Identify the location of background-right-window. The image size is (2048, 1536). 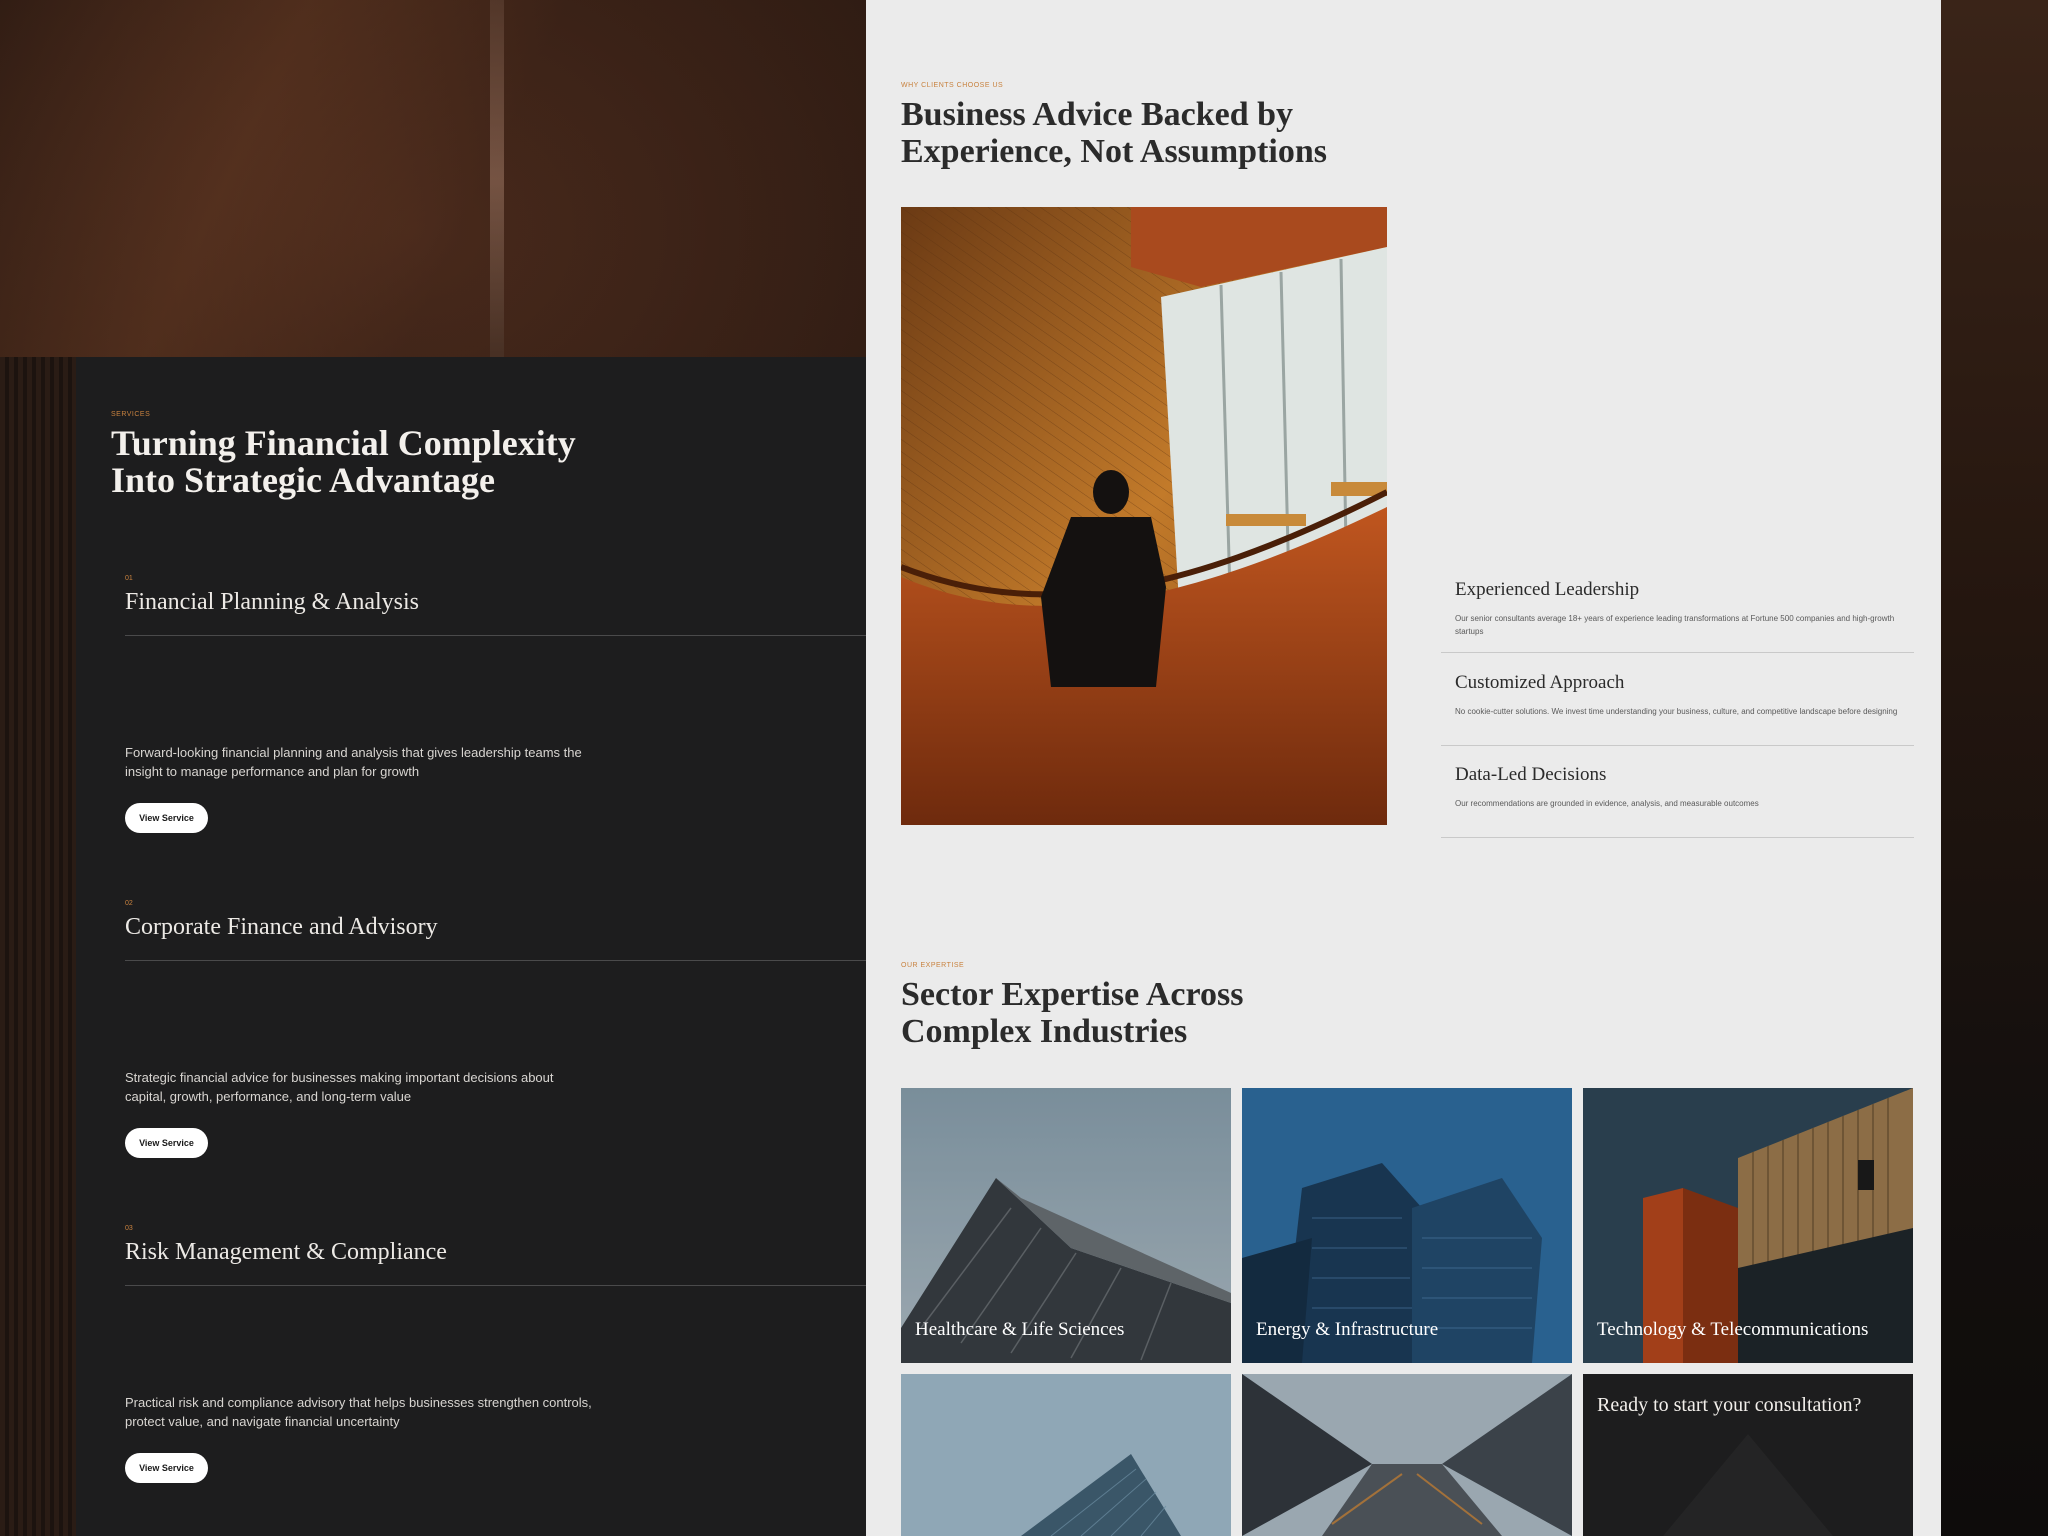
(1994, 768).